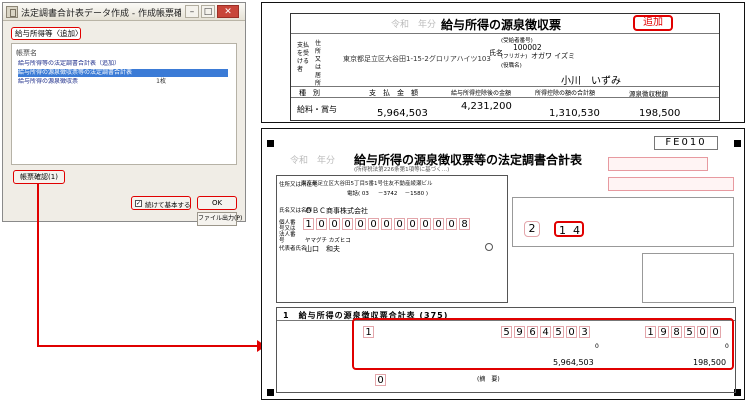  I want to click on amount-paid: 5,964,503, so click(402, 113).